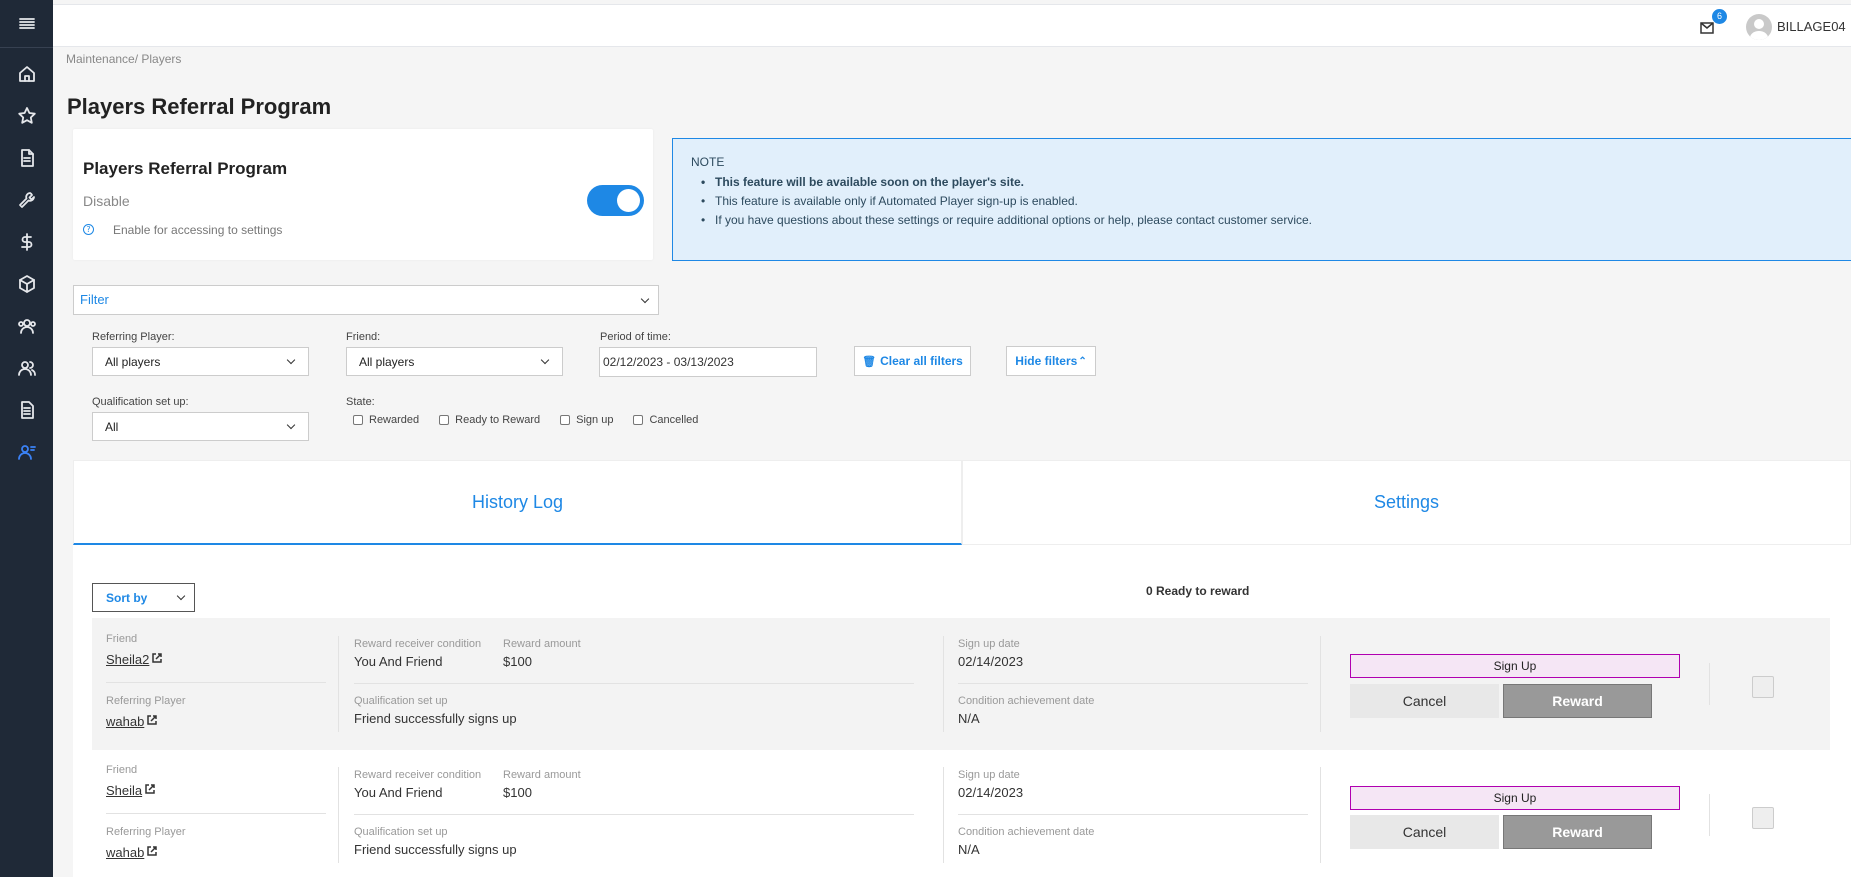  Describe the element at coordinates (130, 790) in the screenshot. I see `friend-link: Sheila` at that location.